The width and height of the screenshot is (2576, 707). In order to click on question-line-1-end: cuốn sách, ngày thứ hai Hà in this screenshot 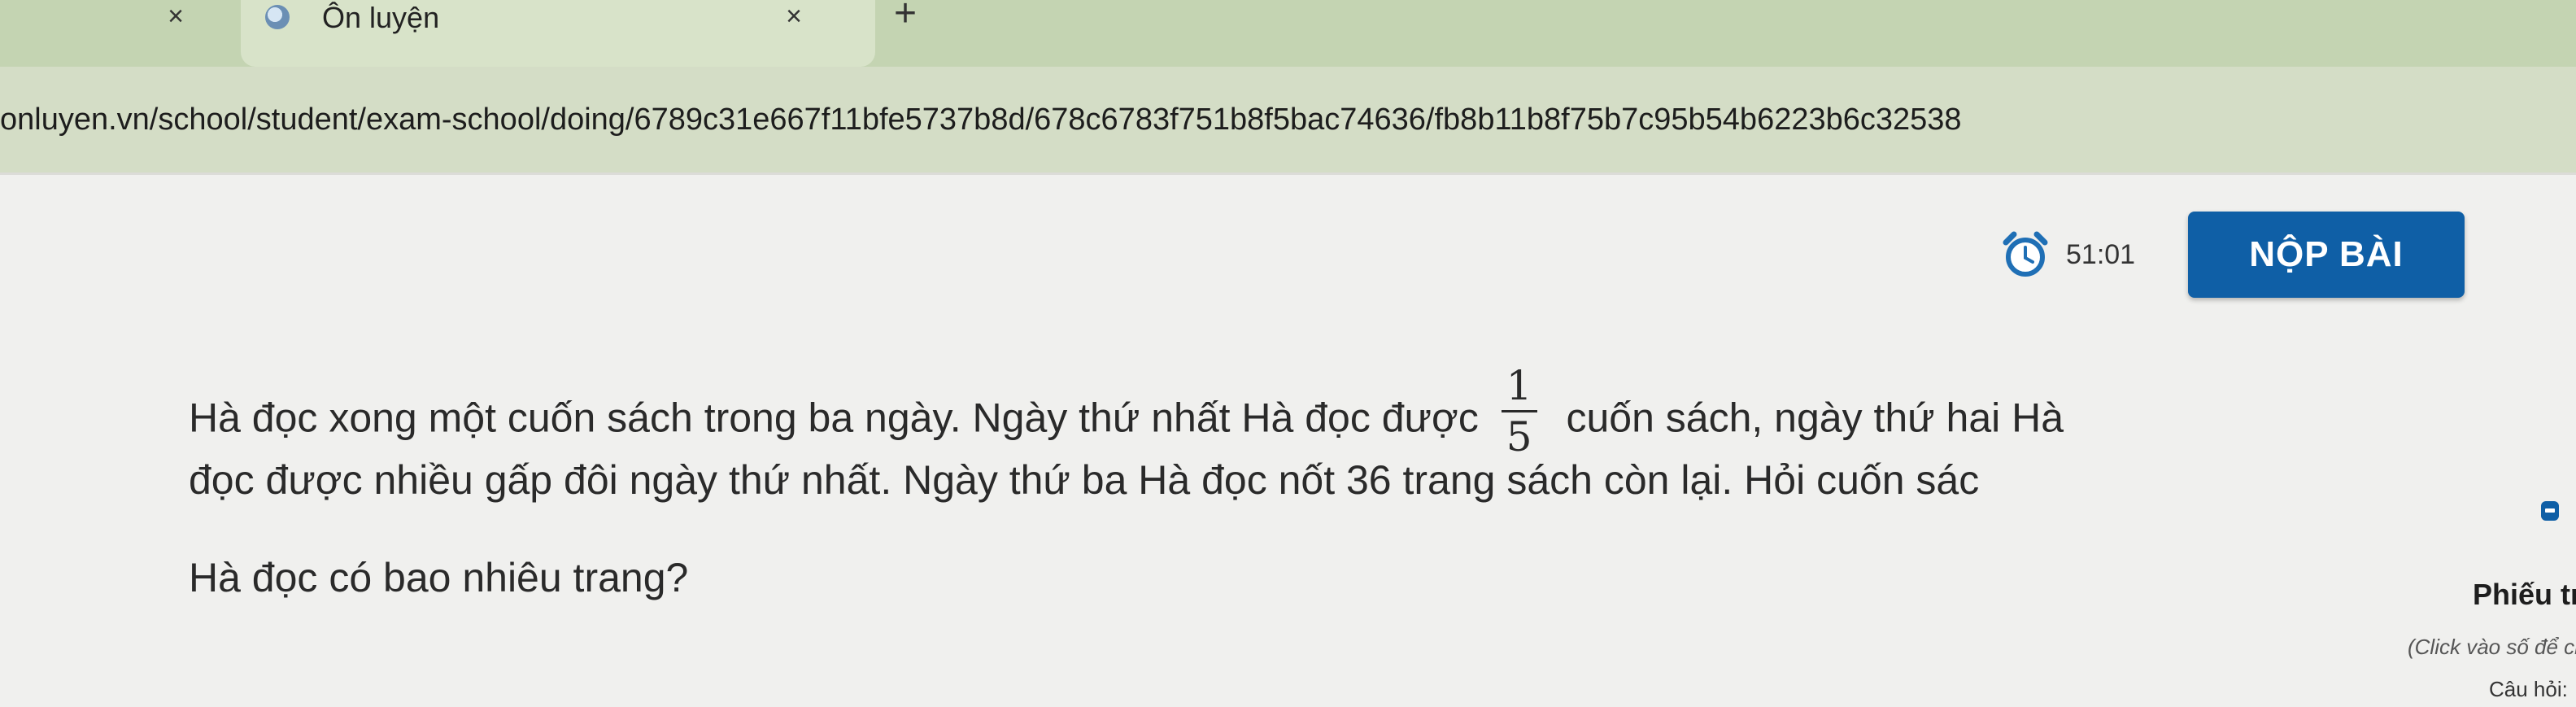, I will do `click(1815, 418)`.